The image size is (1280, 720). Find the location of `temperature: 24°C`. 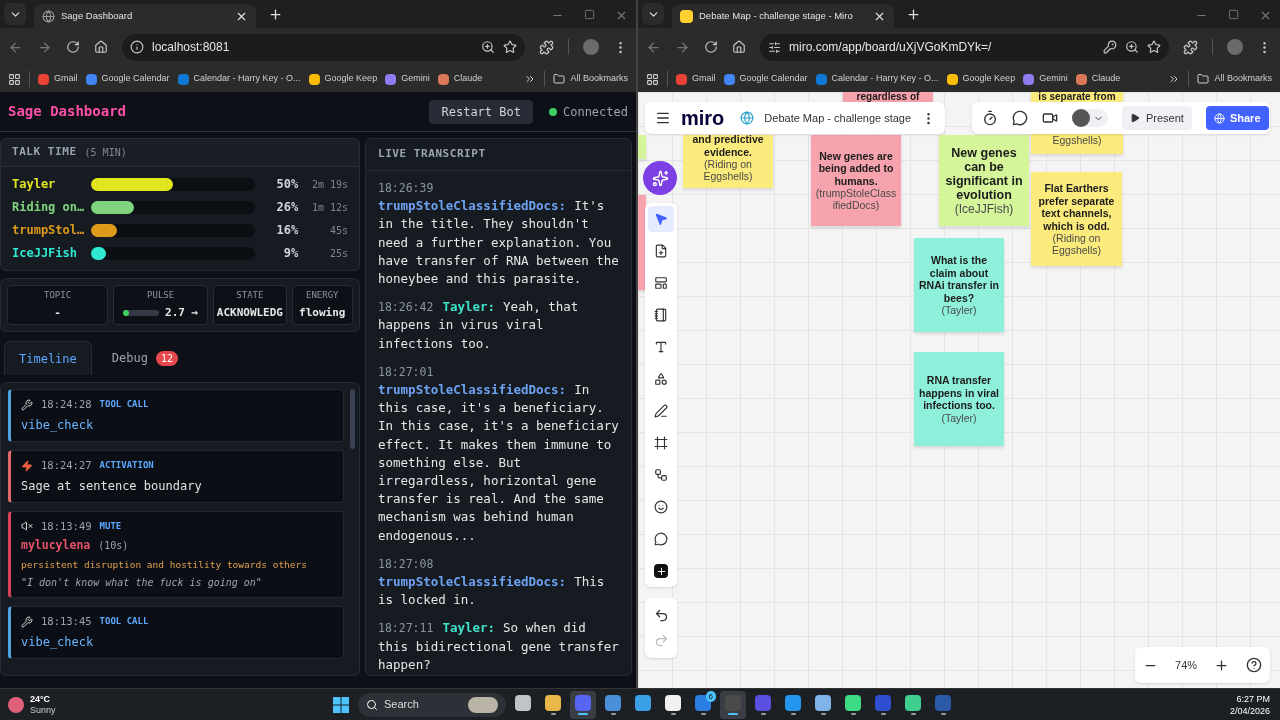

temperature: 24°C is located at coordinates (41, 699).